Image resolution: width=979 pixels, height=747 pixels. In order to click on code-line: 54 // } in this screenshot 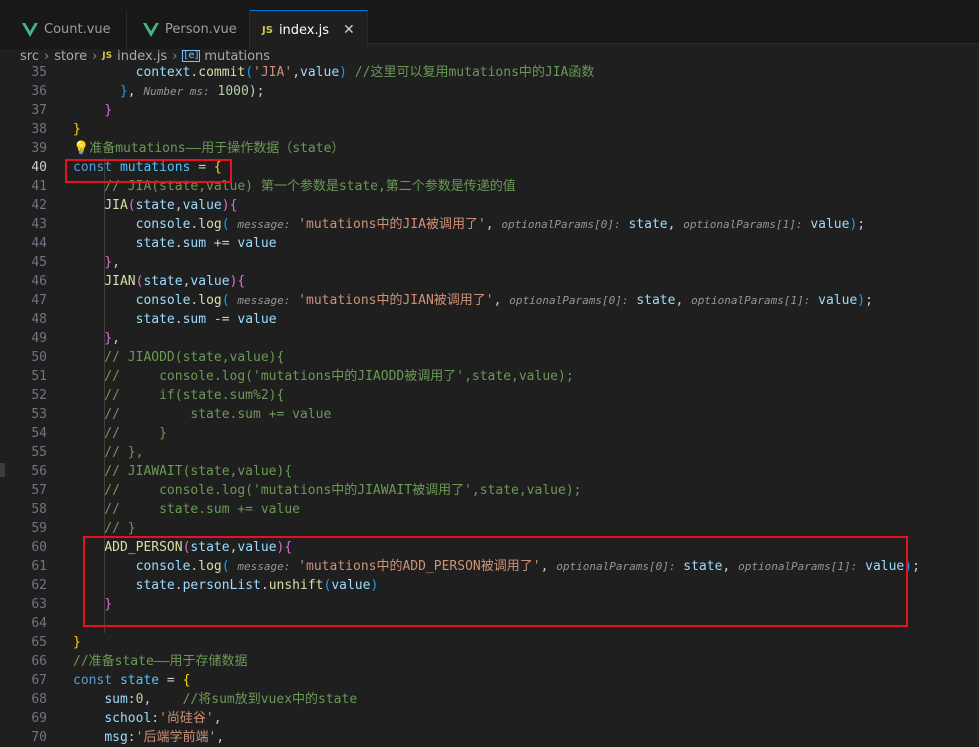, I will do `click(489, 433)`.